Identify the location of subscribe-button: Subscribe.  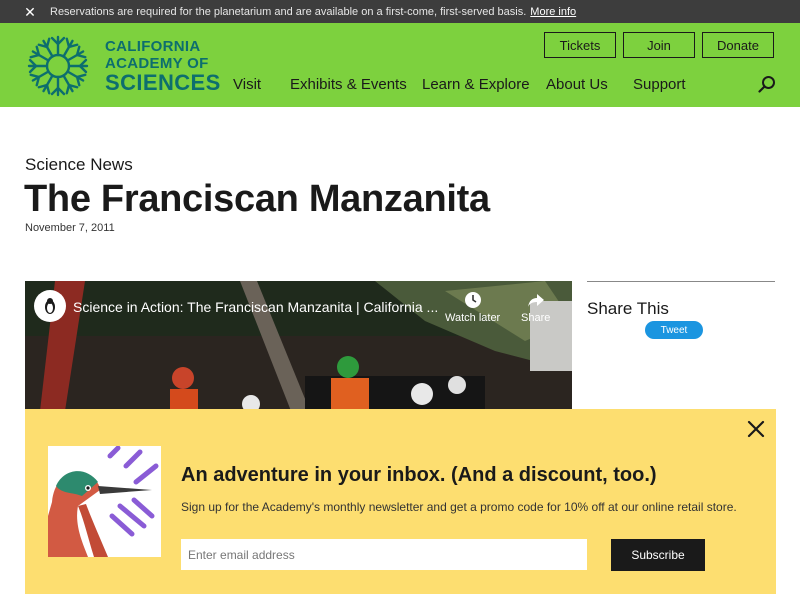
(658, 555).